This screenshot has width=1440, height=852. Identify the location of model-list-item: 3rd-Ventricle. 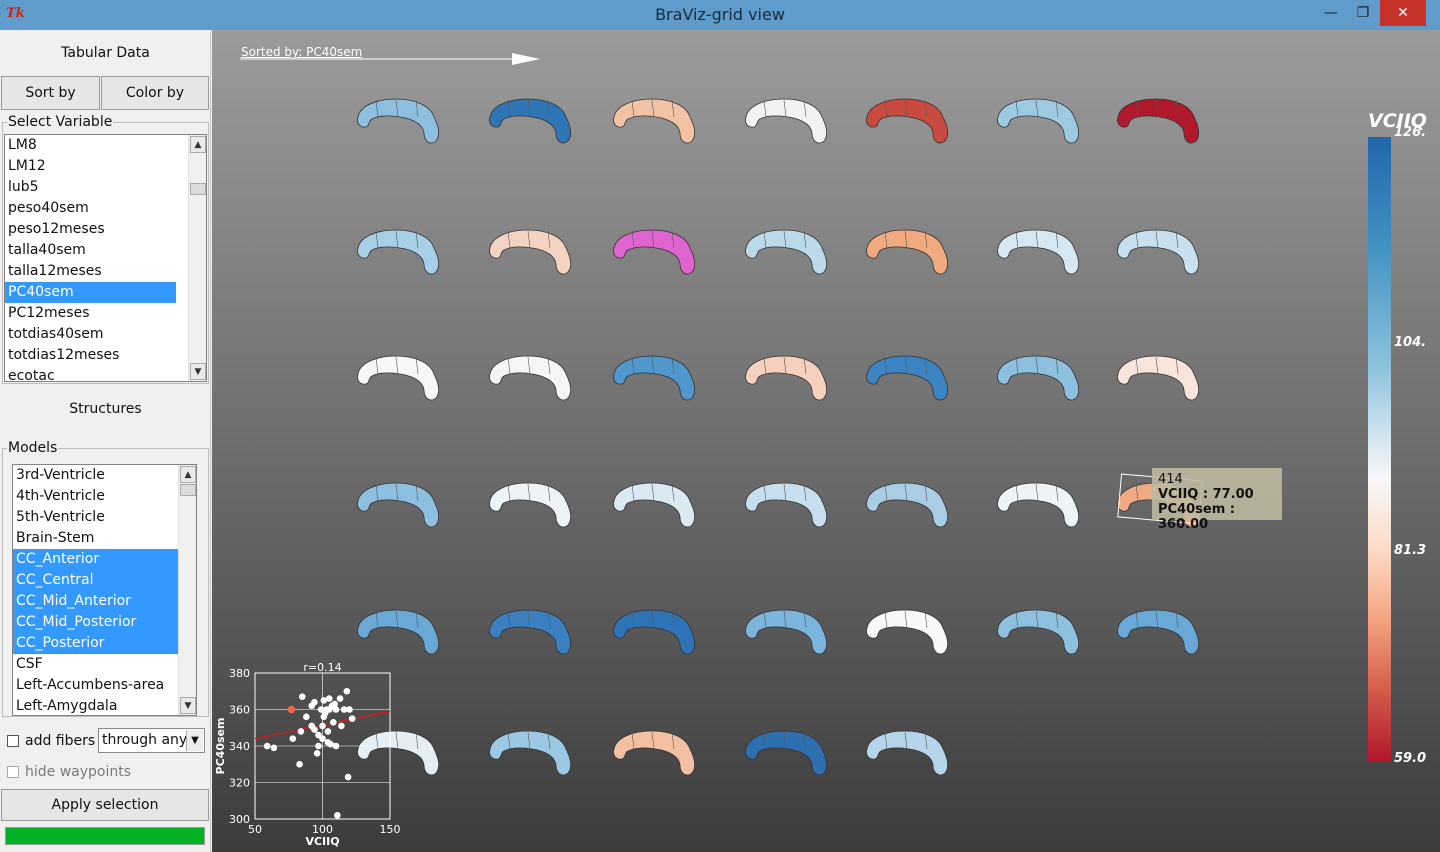
(98, 475).